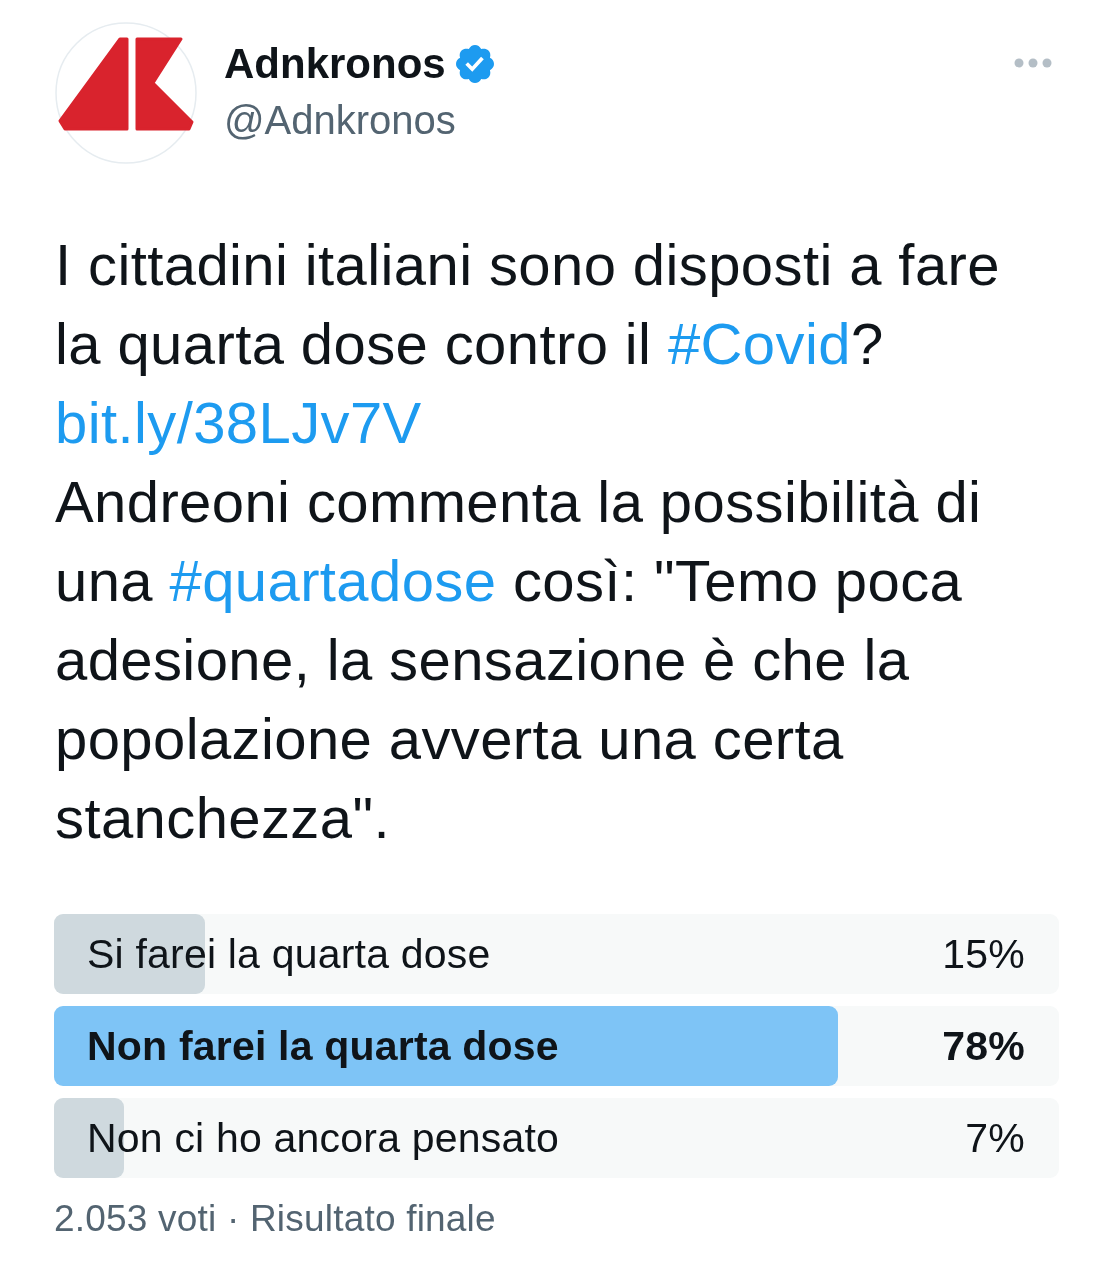  What do you see at coordinates (333, 580) in the screenshot?
I see `hashtag-link: #quartadose` at bounding box center [333, 580].